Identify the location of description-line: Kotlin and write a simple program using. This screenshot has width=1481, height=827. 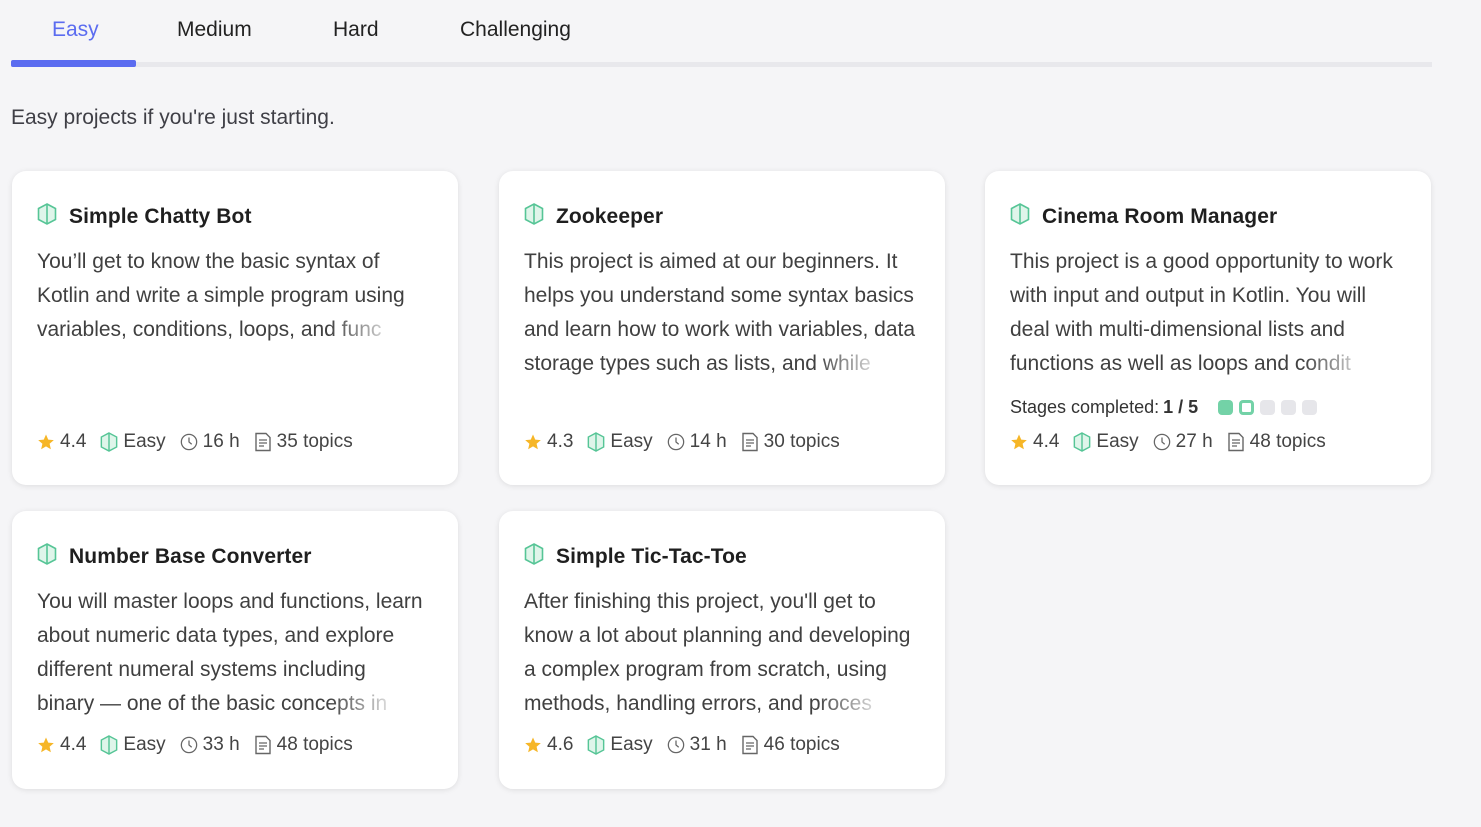
(221, 295).